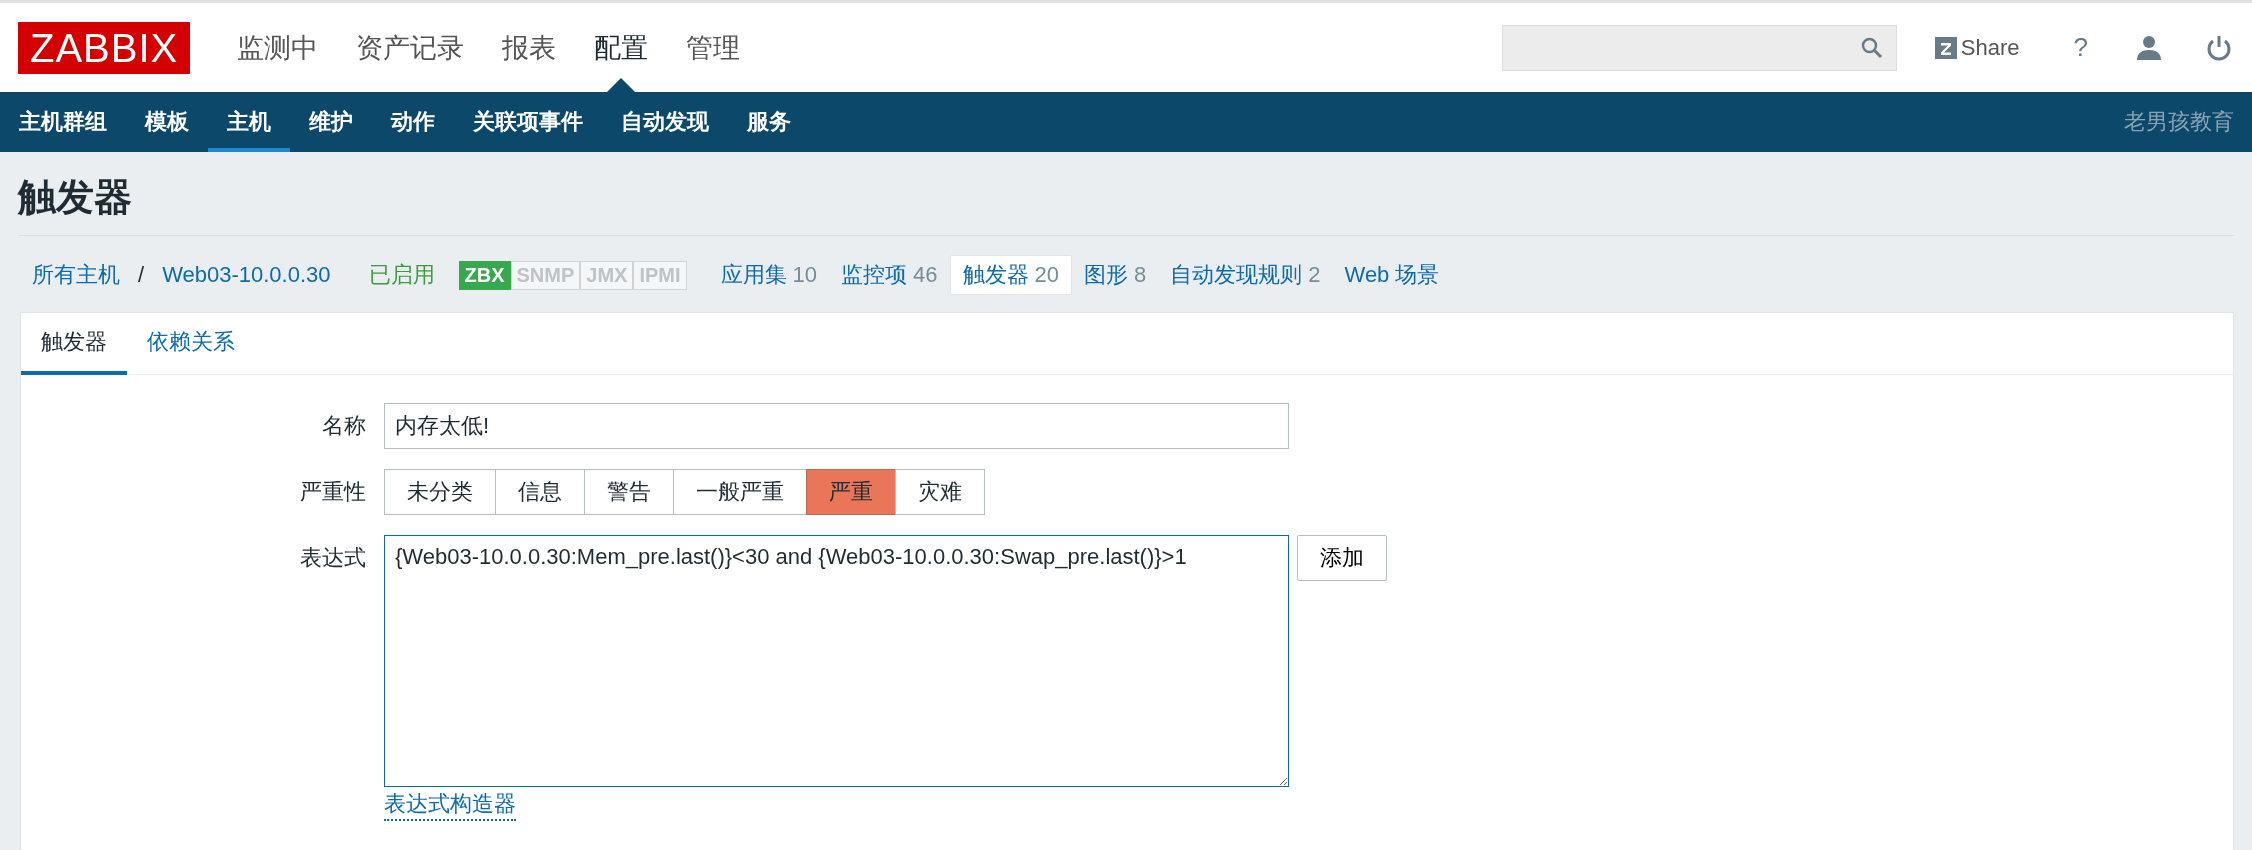 The width and height of the screenshot is (2252, 850). Describe the element at coordinates (660, 275) in the screenshot. I see `interface-tag: IPMI` at that location.